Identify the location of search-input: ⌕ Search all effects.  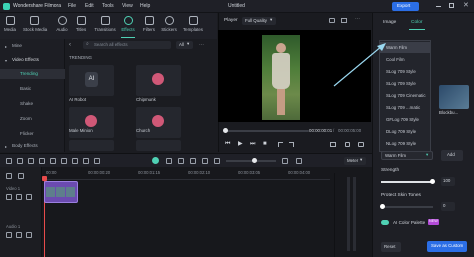
(127, 45).